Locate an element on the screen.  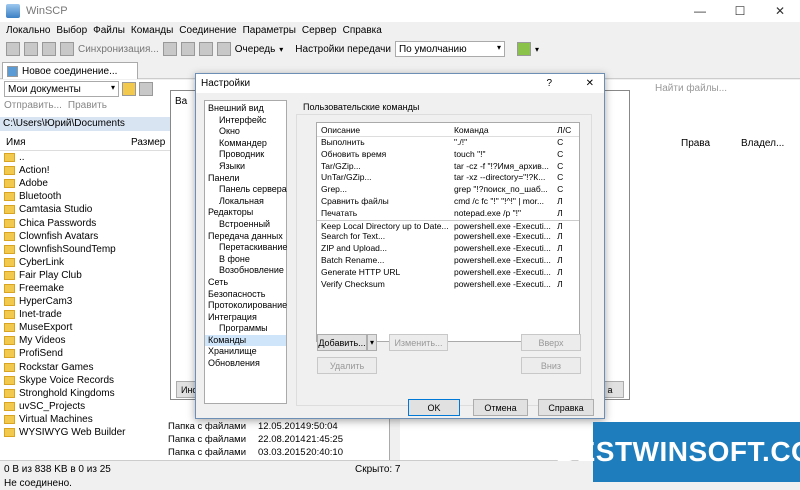
menu-files: Файлы is located at coordinates (109, 30).